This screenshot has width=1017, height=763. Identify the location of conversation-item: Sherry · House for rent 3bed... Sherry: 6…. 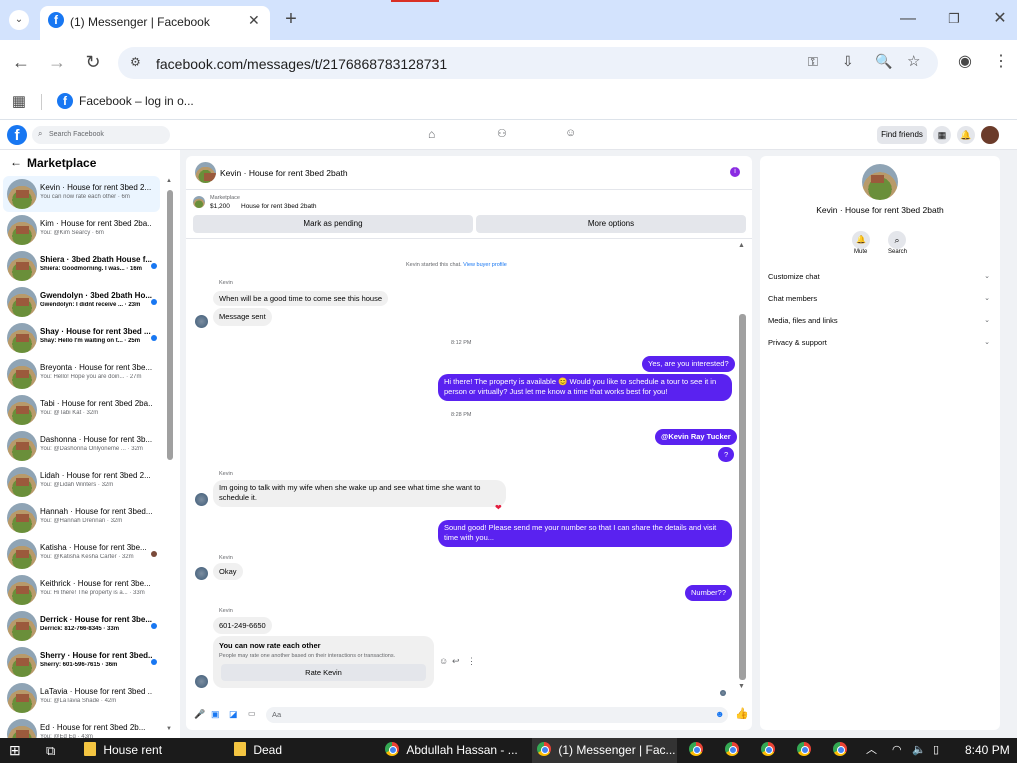
(81, 662).